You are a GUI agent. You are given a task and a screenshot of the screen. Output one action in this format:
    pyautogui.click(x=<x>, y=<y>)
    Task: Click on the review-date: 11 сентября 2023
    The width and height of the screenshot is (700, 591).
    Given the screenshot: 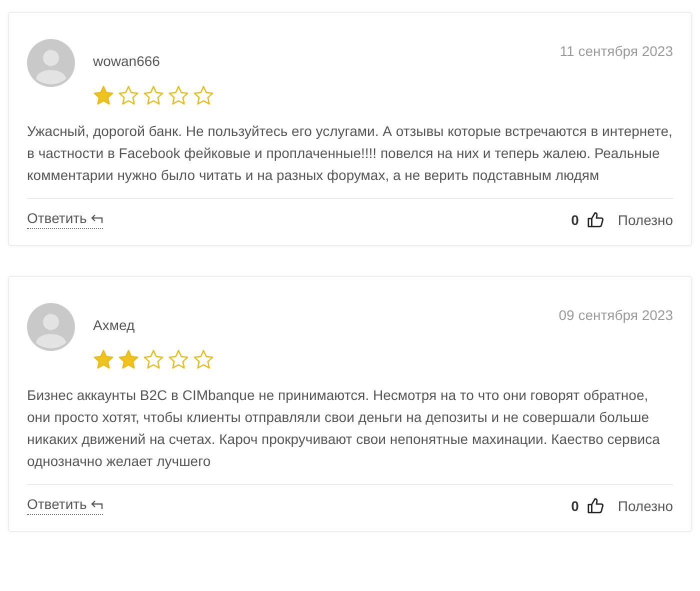 What is the action you would take?
    pyautogui.click(x=616, y=51)
    